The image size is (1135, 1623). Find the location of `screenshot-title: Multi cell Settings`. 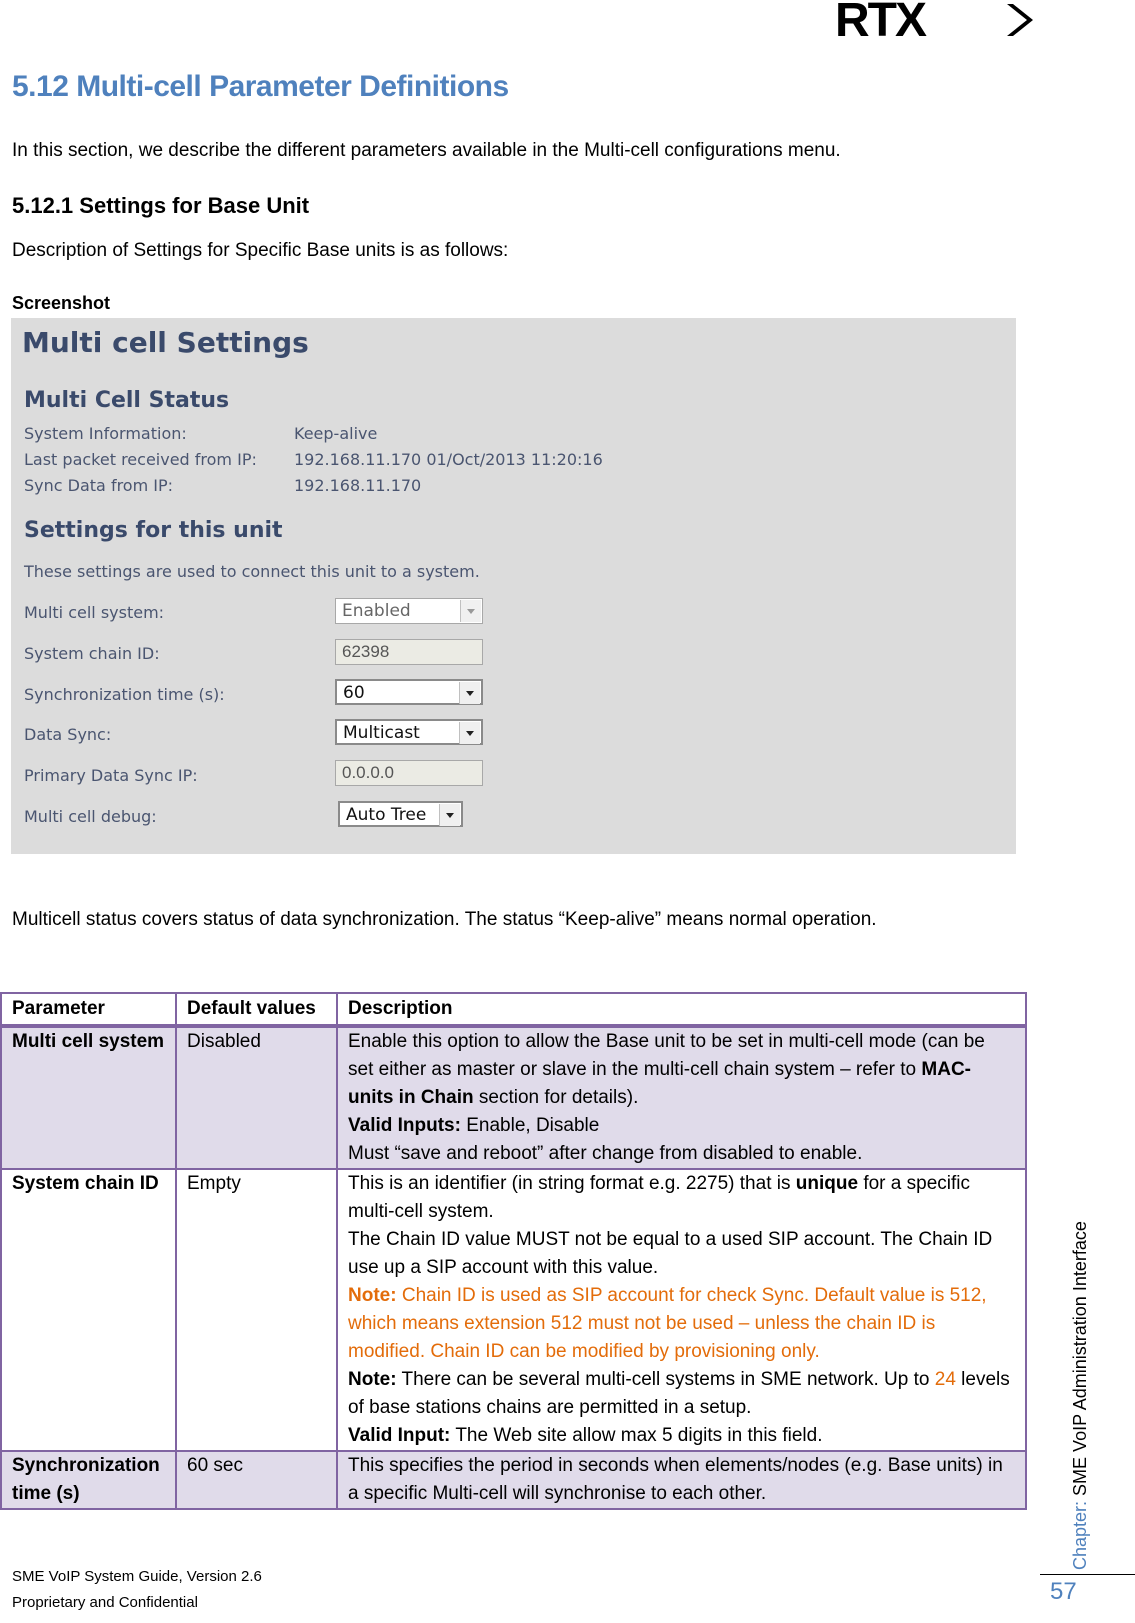

screenshot-title: Multi cell Settings is located at coordinates (165, 342).